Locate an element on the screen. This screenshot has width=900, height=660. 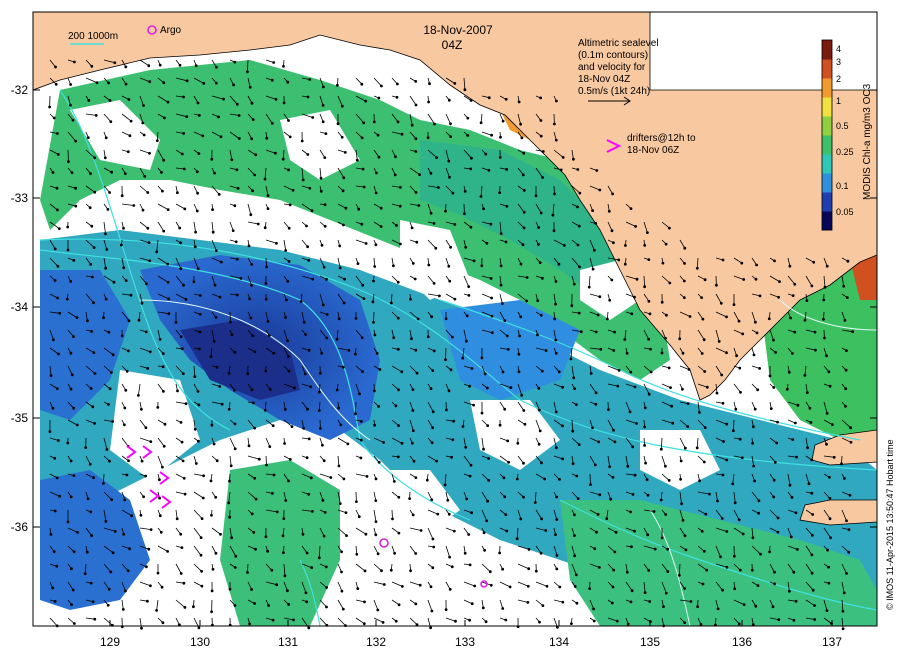
colorbar-swatch is located at coordinates (827, 107).